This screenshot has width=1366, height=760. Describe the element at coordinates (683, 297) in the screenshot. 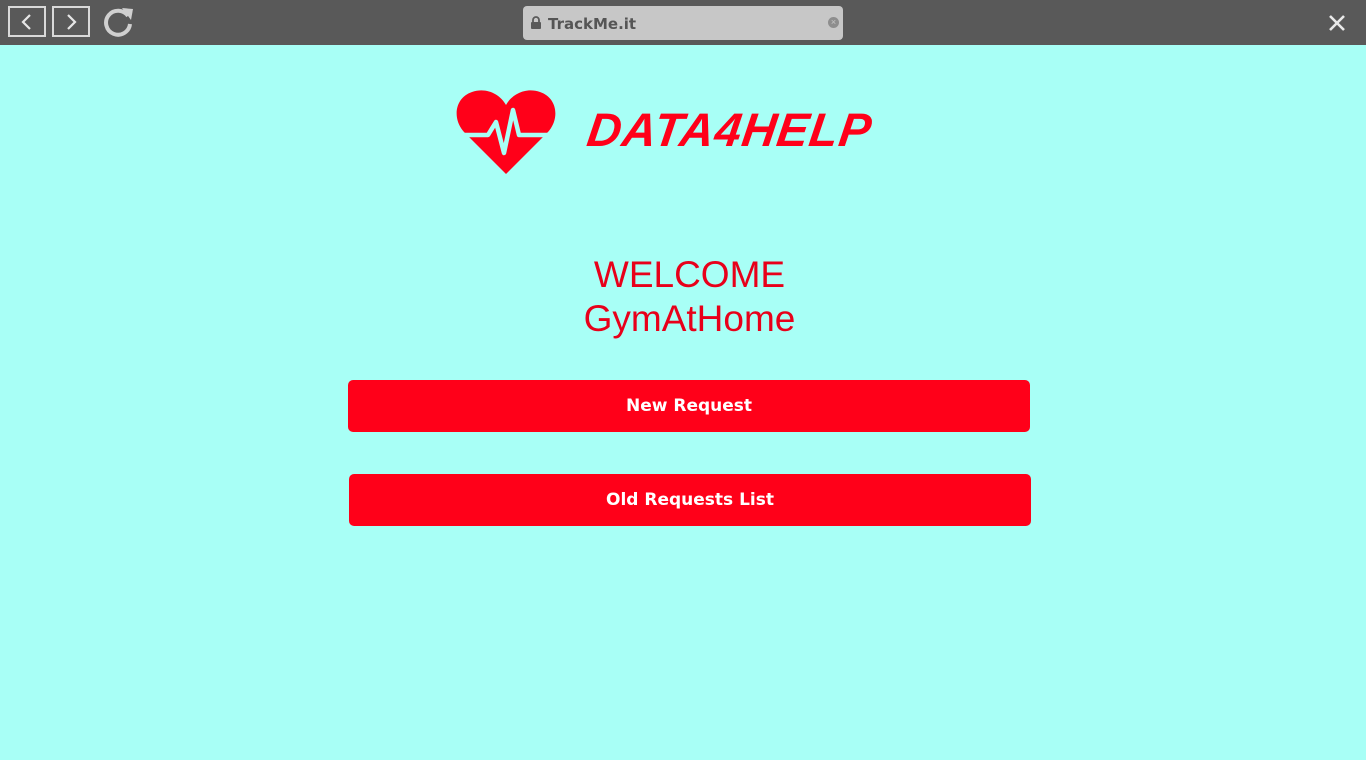

I see `welcome-heading: WELCOME GymAtHome` at that location.